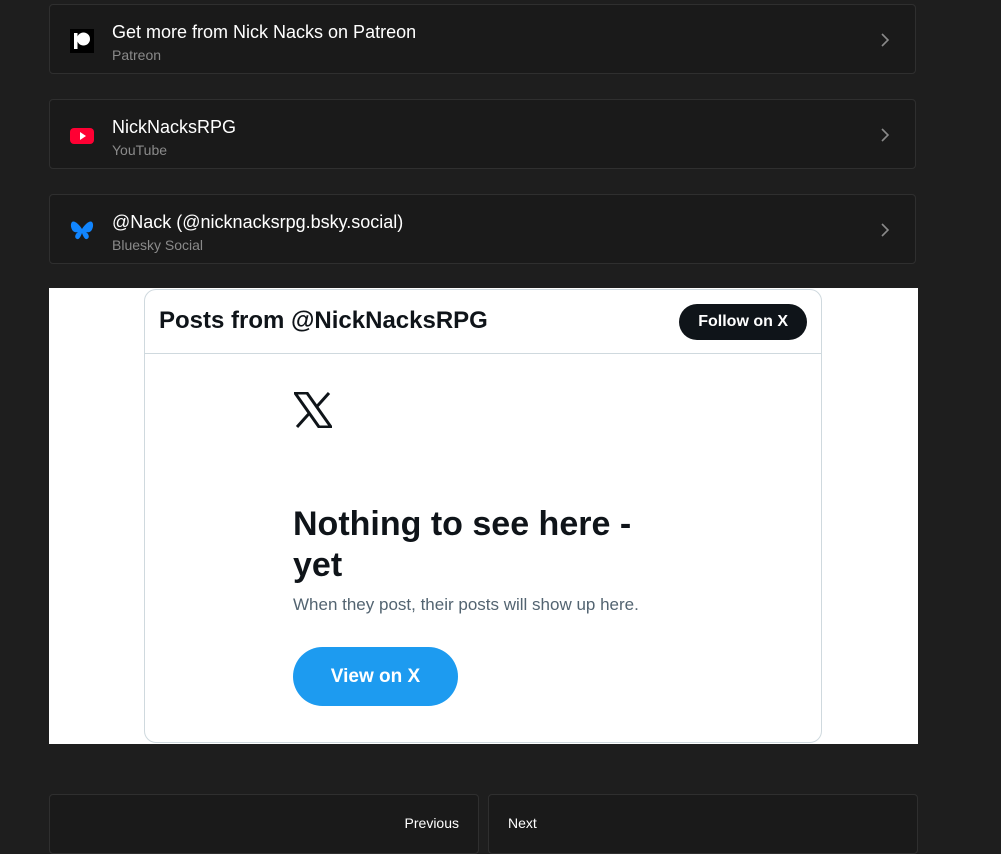 The height and width of the screenshot is (854, 1001). Describe the element at coordinates (140, 150) in the screenshot. I see `link-subtitle: YouTube` at that location.